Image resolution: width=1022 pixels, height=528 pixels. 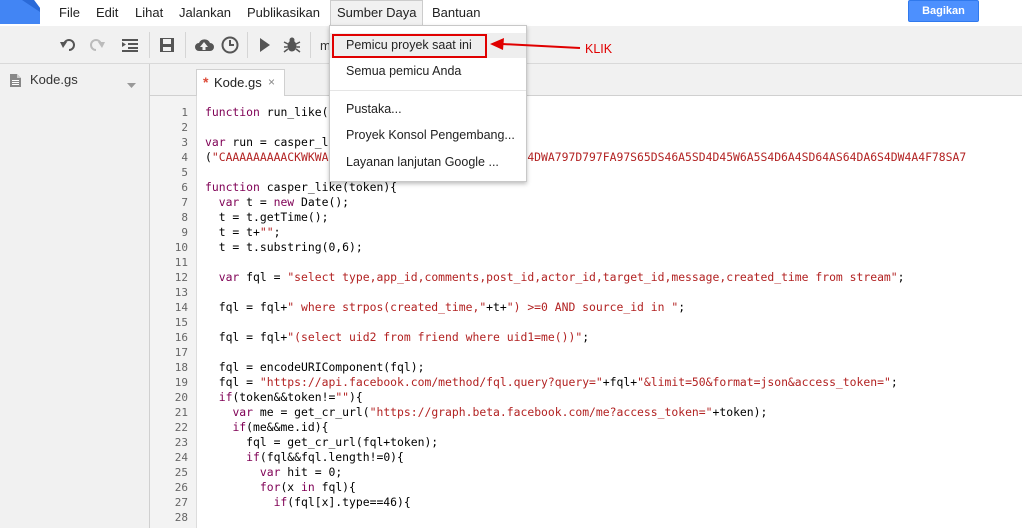 I want to click on file-item: Kode.gs, so click(x=74, y=80).